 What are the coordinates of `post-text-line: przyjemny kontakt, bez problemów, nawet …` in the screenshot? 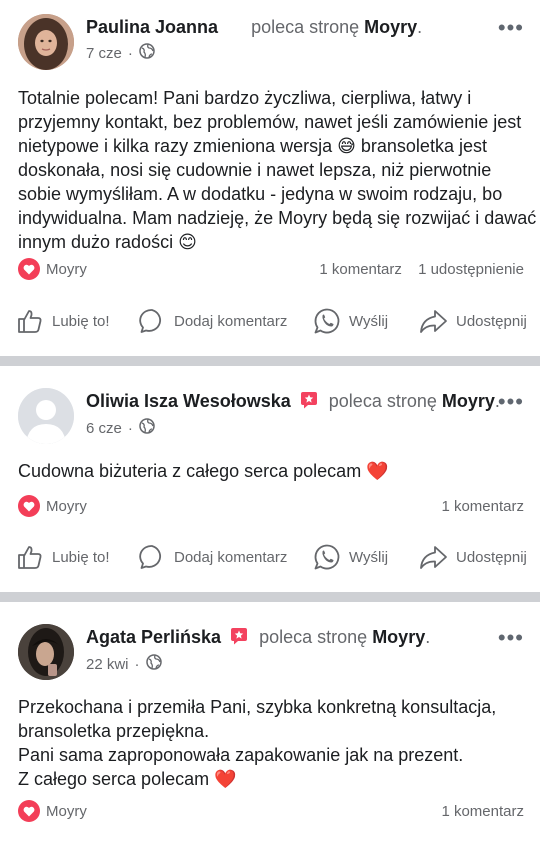 It's located at (270, 122).